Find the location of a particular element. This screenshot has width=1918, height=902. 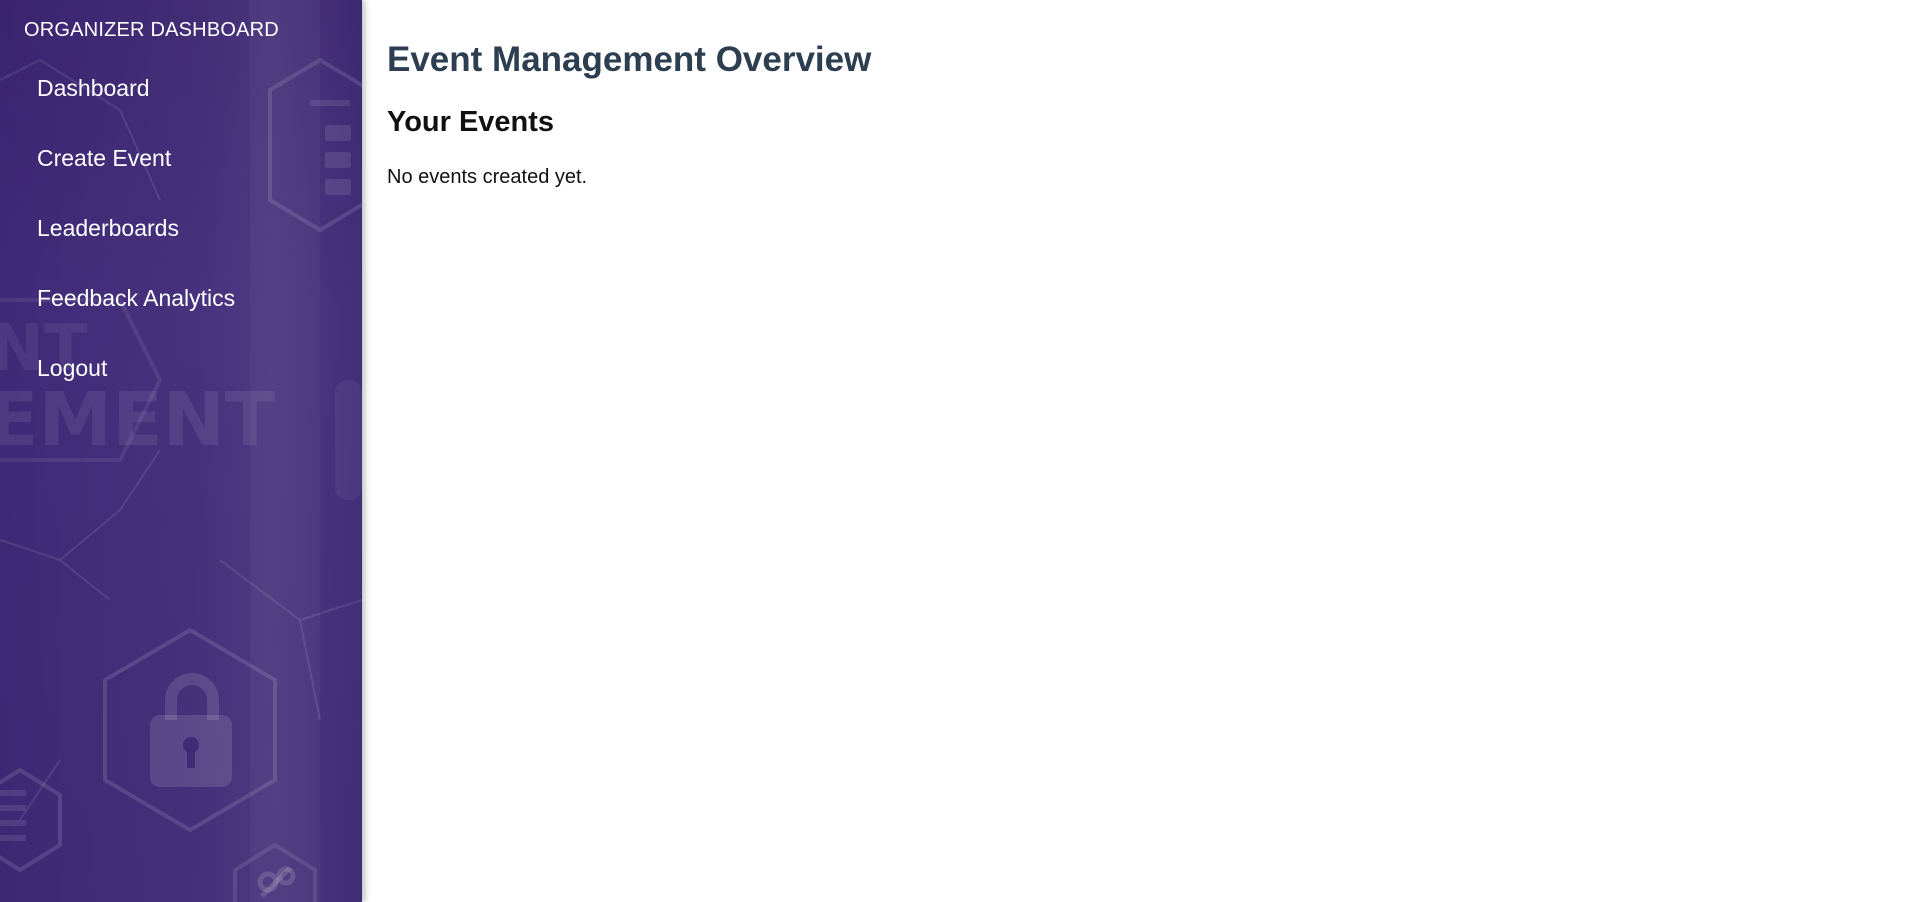

sidebar-item-leaderboards: Leaderboards is located at coordinates (136, 245).